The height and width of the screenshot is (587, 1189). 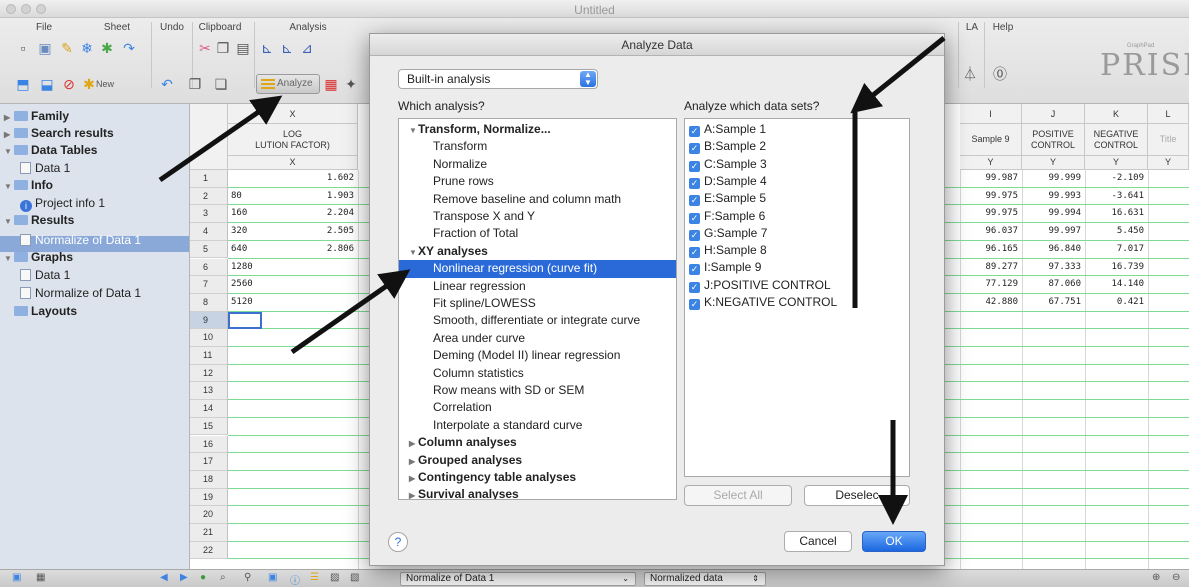 I want to click on table-cell: 1.903, so click(x=320, y=196).